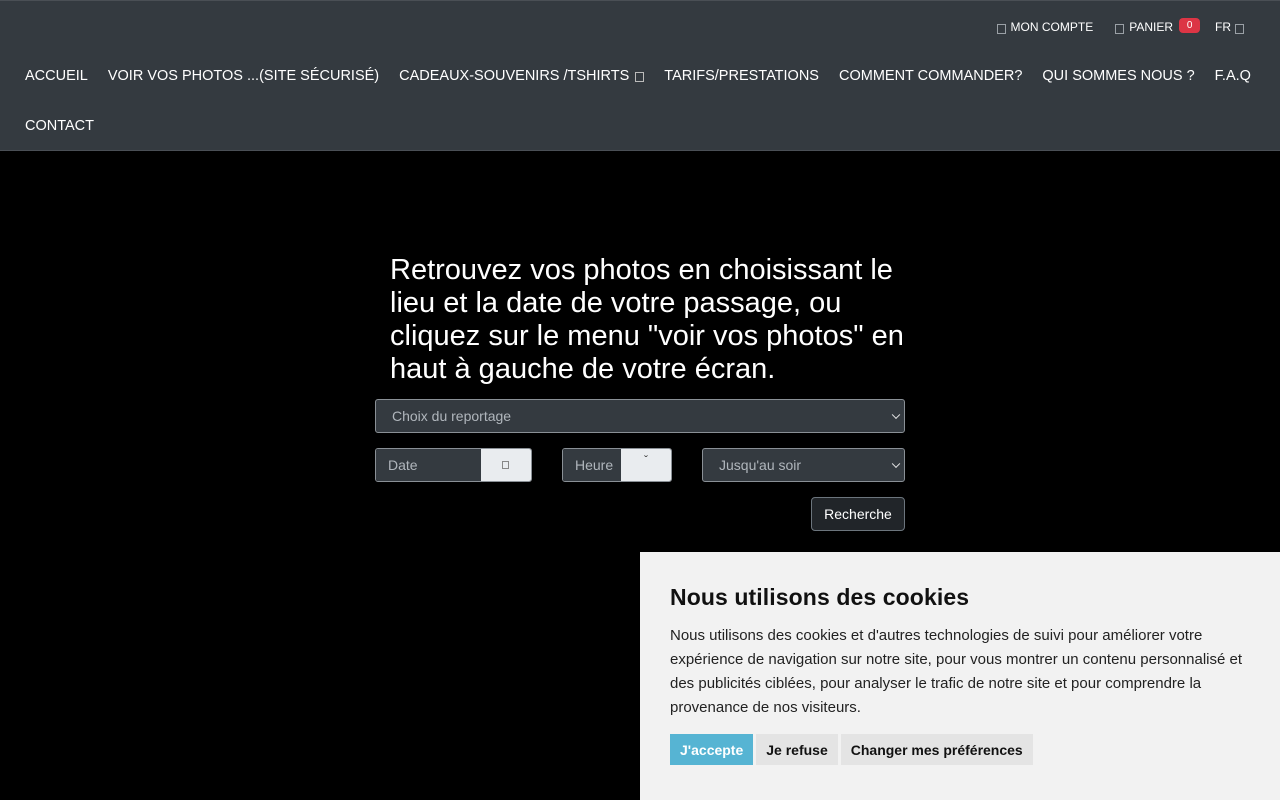 Image resolution: width=1280 pixels, height=800 pixels. What do you see at coordinates (936, 749) in the screenshot?
I see `cookie-preferences-button: Changer mes préférences` at bounding box center [936, 749].